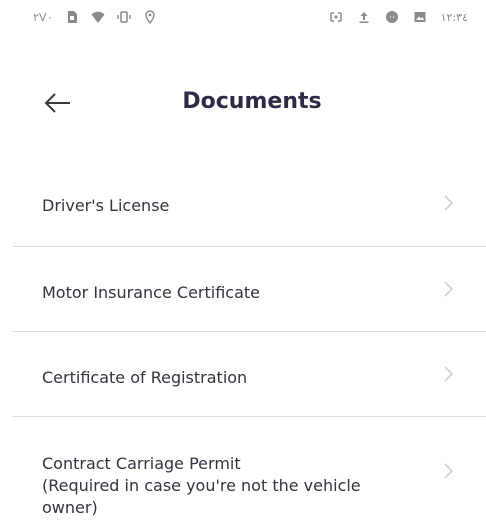 Image resolution: width=486 pixels, height=525 pixels. What do you see at coordinates (98, 17) in the screenshot?
I see `wifi-icon` at bounding box center [98, 17].